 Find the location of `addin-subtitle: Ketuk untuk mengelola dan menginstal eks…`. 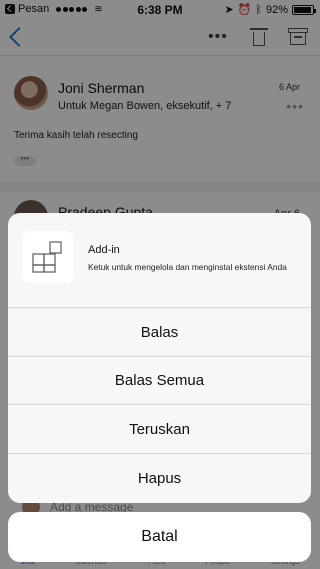

addin-subtitle: Ketuk untuk mengelola dan menginstal eks… is located at coordinates (187, 267).